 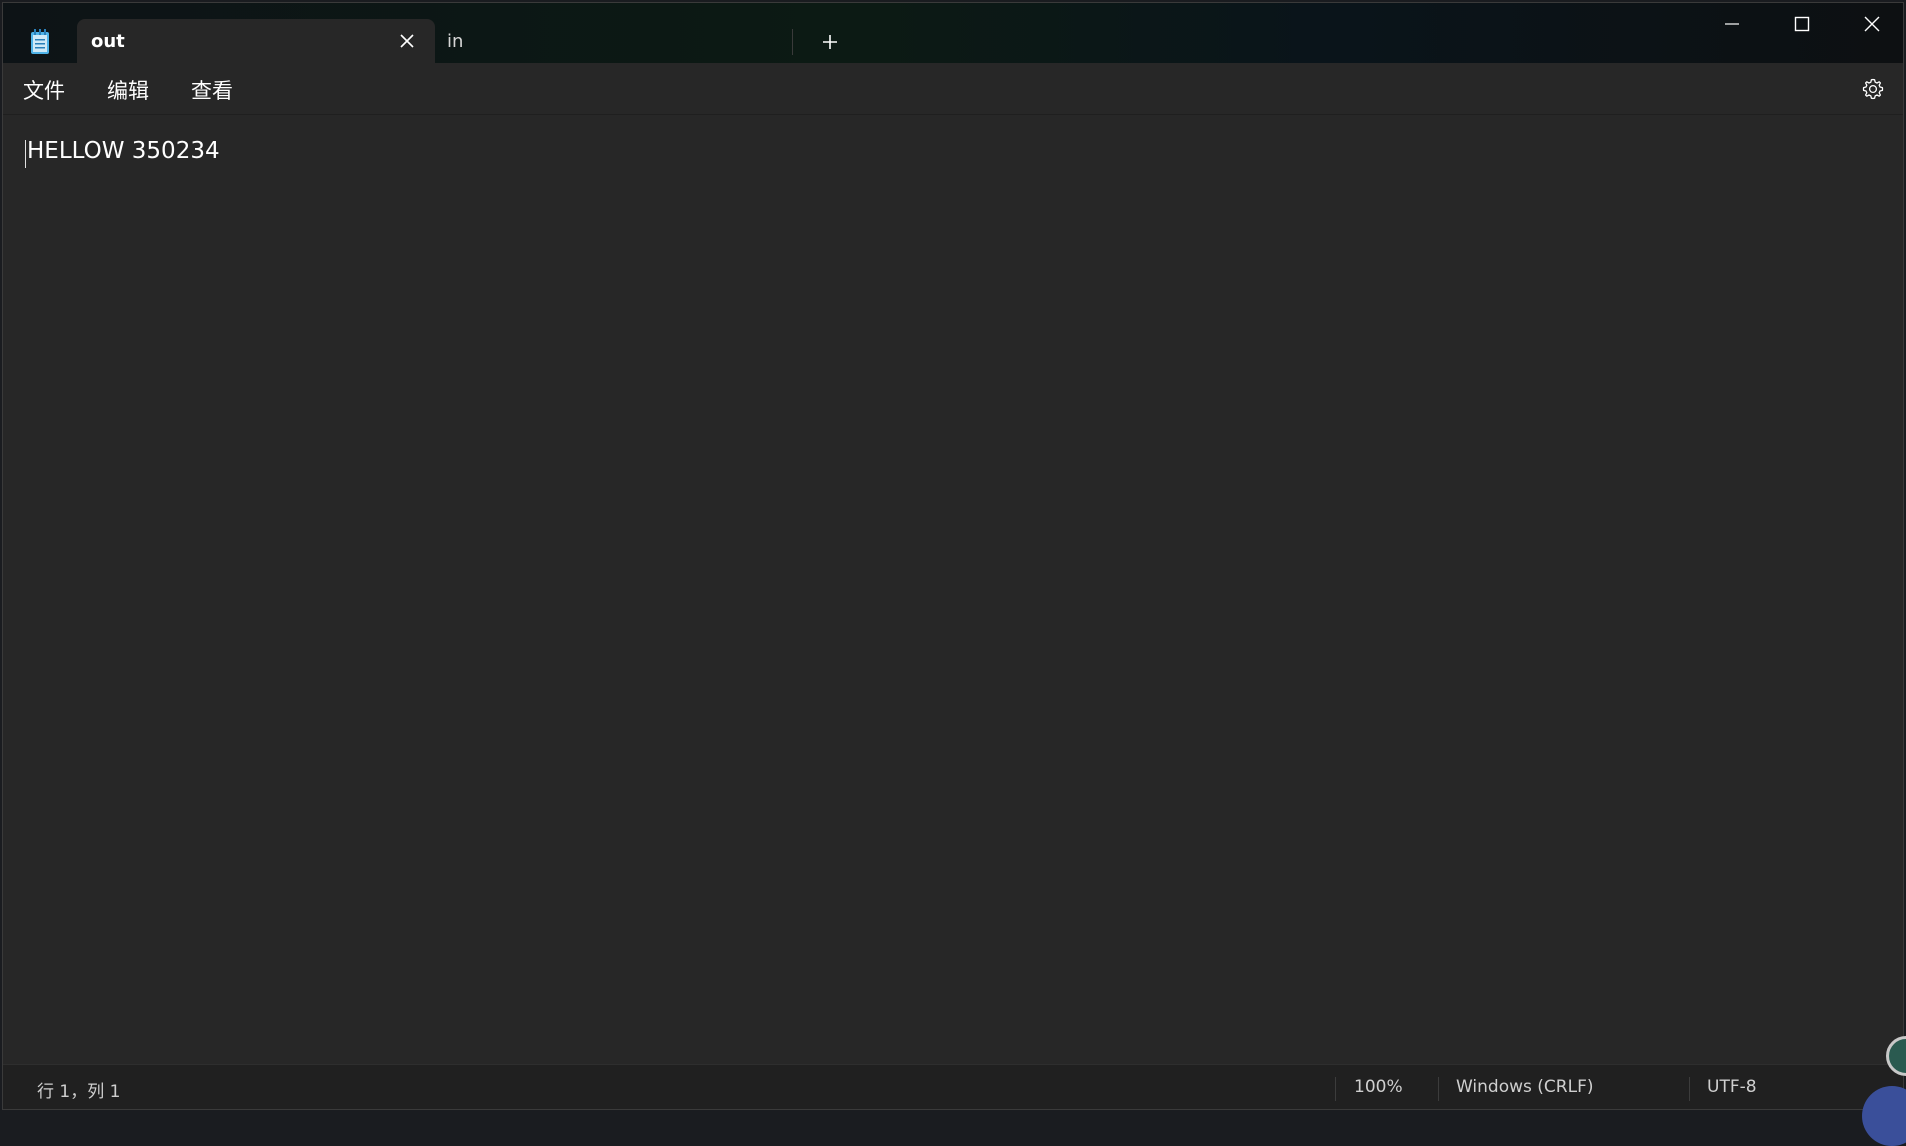 I want to click on tab-label: in, so click(x=455, y=41).